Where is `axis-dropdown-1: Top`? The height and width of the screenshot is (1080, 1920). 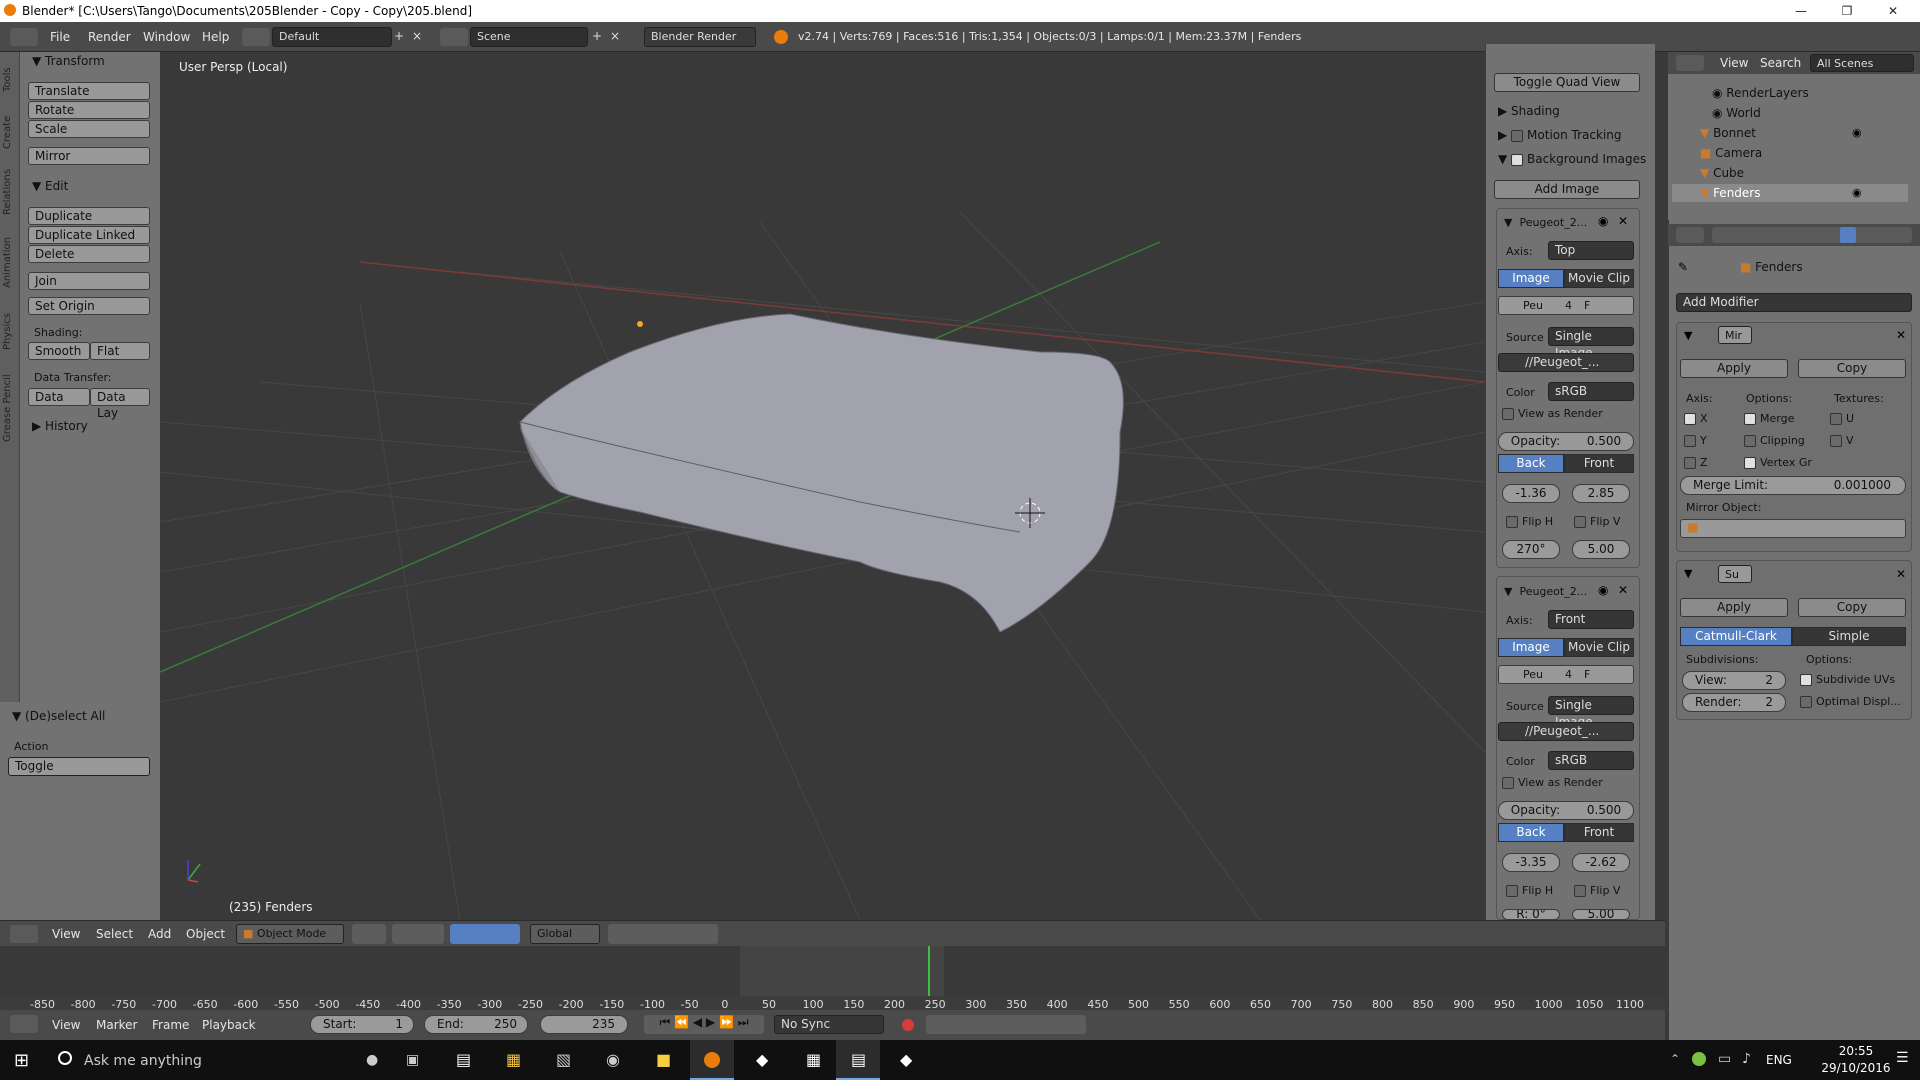
axis-dropdown-1: Top is located at coordinates (1591, 250).